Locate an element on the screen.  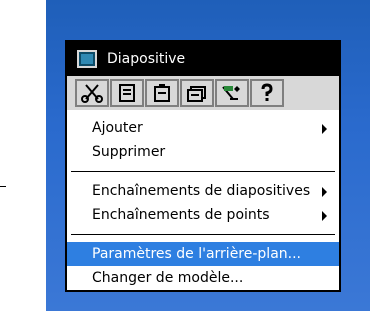
transition-wizard-icon is located at coordinates (231, 93).